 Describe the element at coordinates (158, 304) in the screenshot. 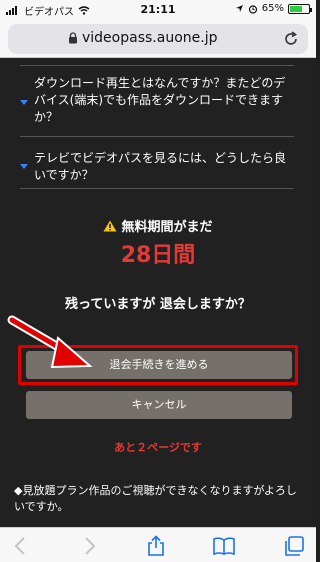

I see `unsubscribe-question: 残っていますが 退会しますか？` at that location.